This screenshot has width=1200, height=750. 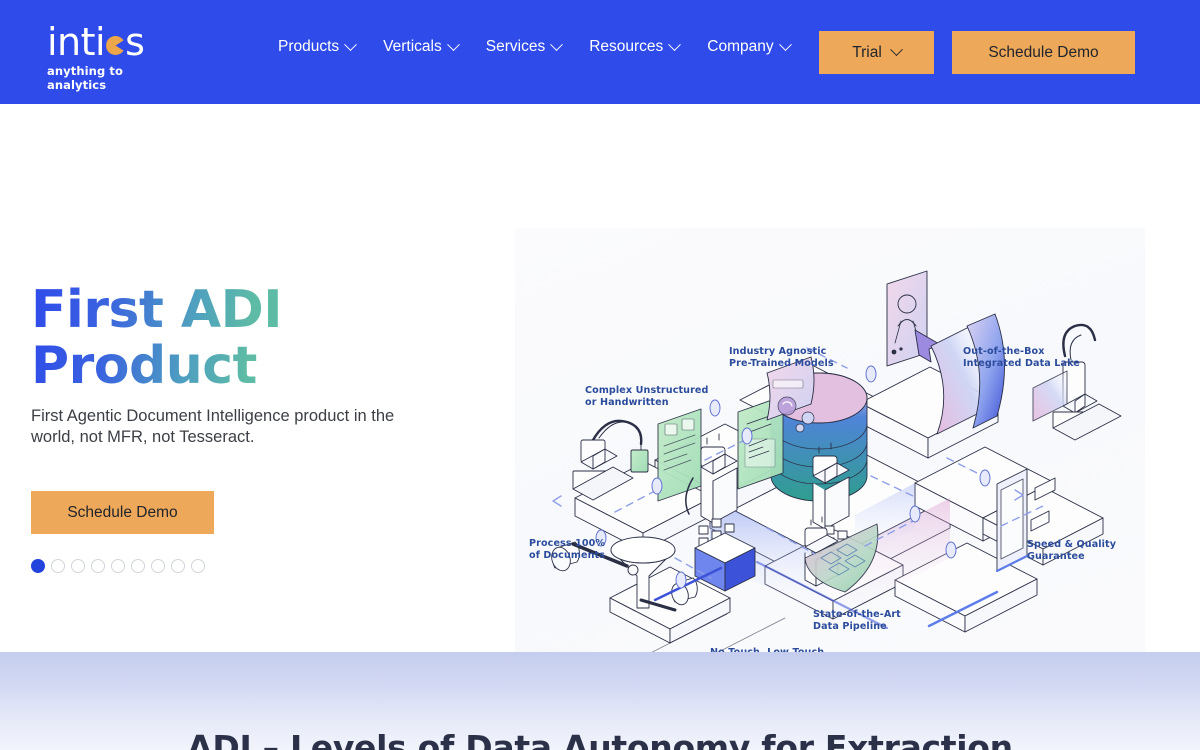 I want to click on nav-item-products: Products, so click(x=318, y=46).